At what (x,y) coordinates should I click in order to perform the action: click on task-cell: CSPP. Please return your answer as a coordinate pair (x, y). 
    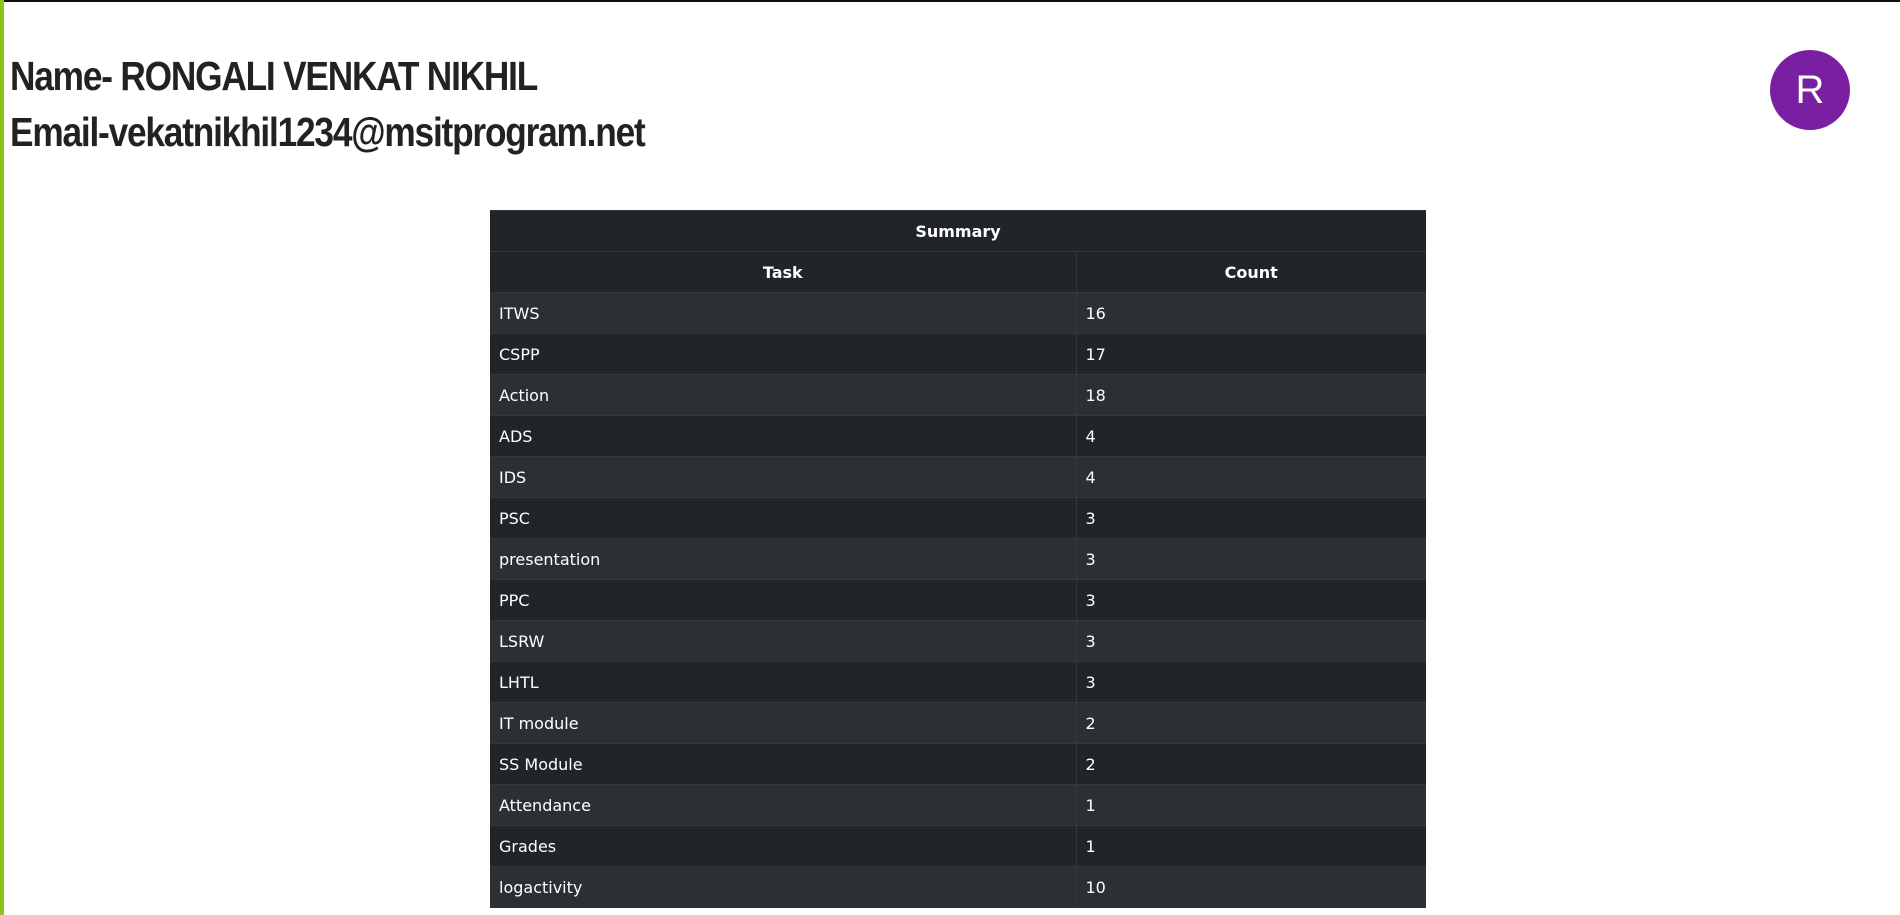
    Looking at the image, I should click on (783, 354).